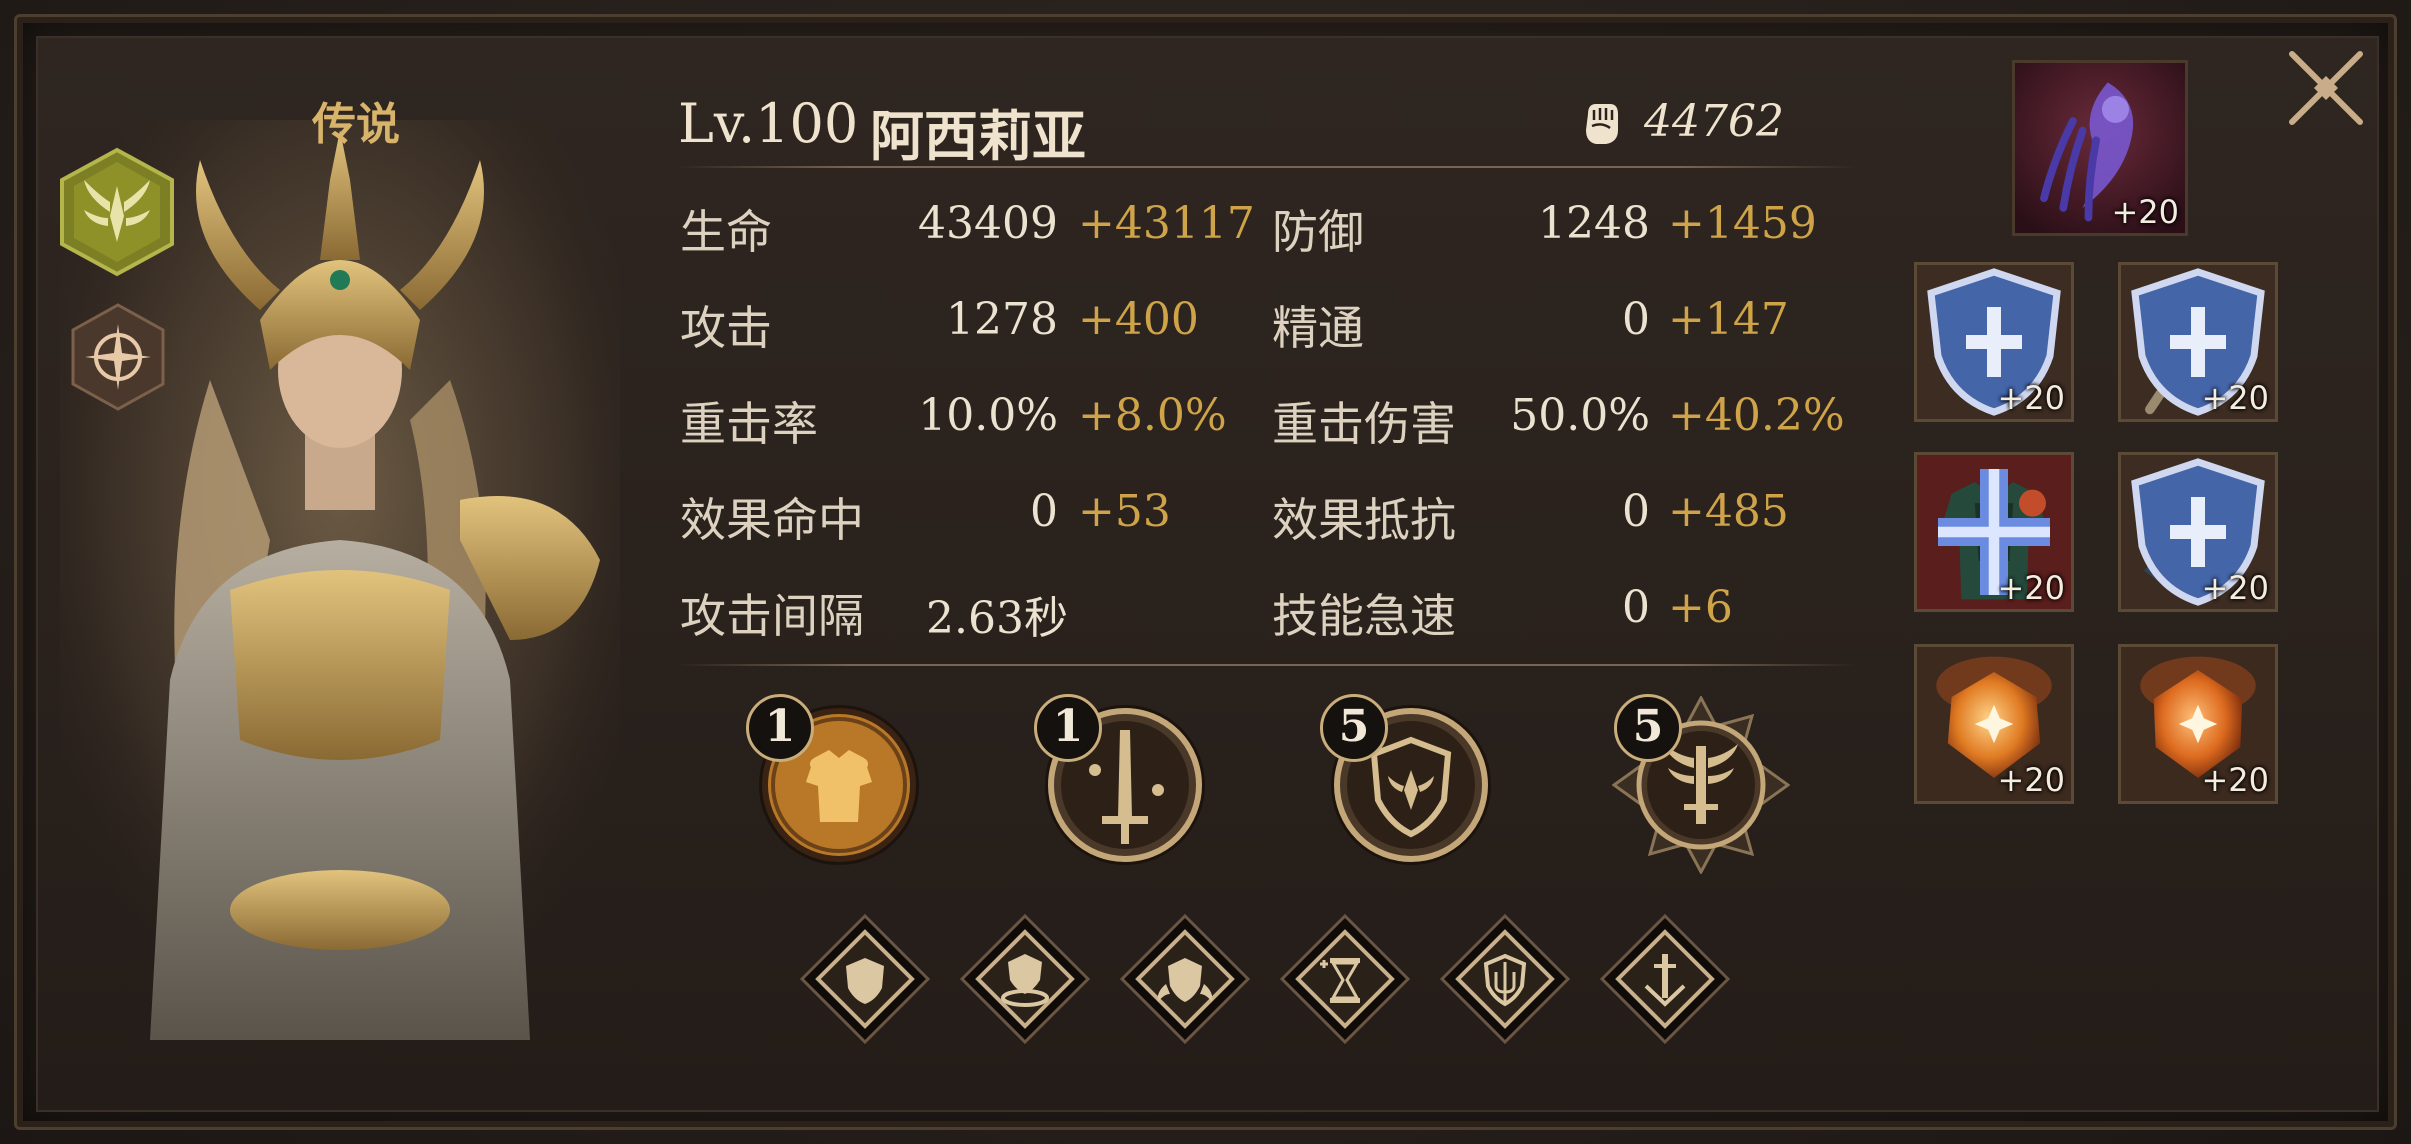 Image resolution: width=2411 pixels, height=1144 pixels. I want to click on stat-value: 1278, so click(1002, 319).